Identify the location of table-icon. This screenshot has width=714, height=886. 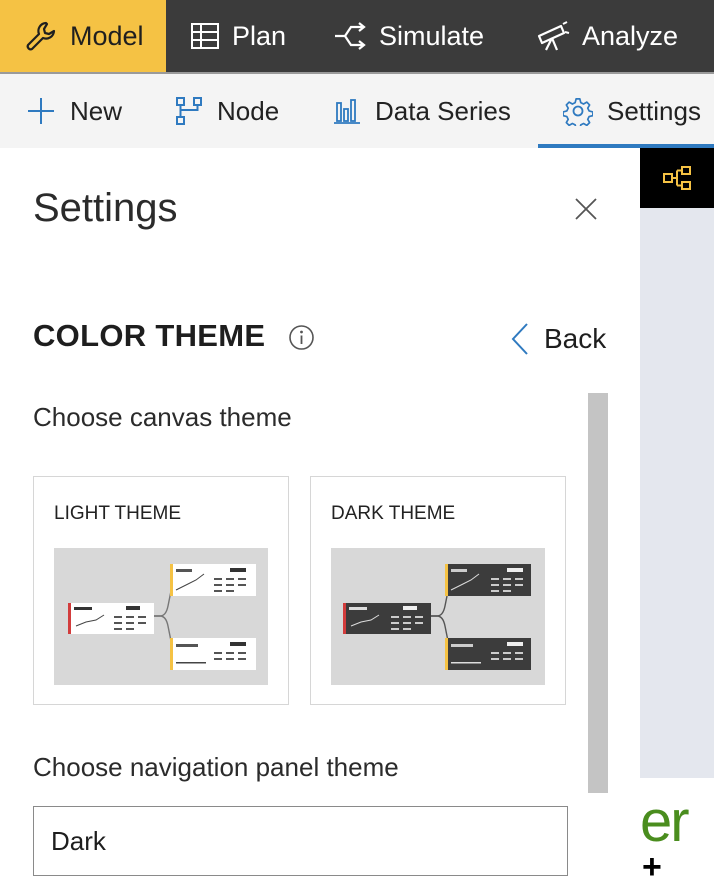
(205, 36).